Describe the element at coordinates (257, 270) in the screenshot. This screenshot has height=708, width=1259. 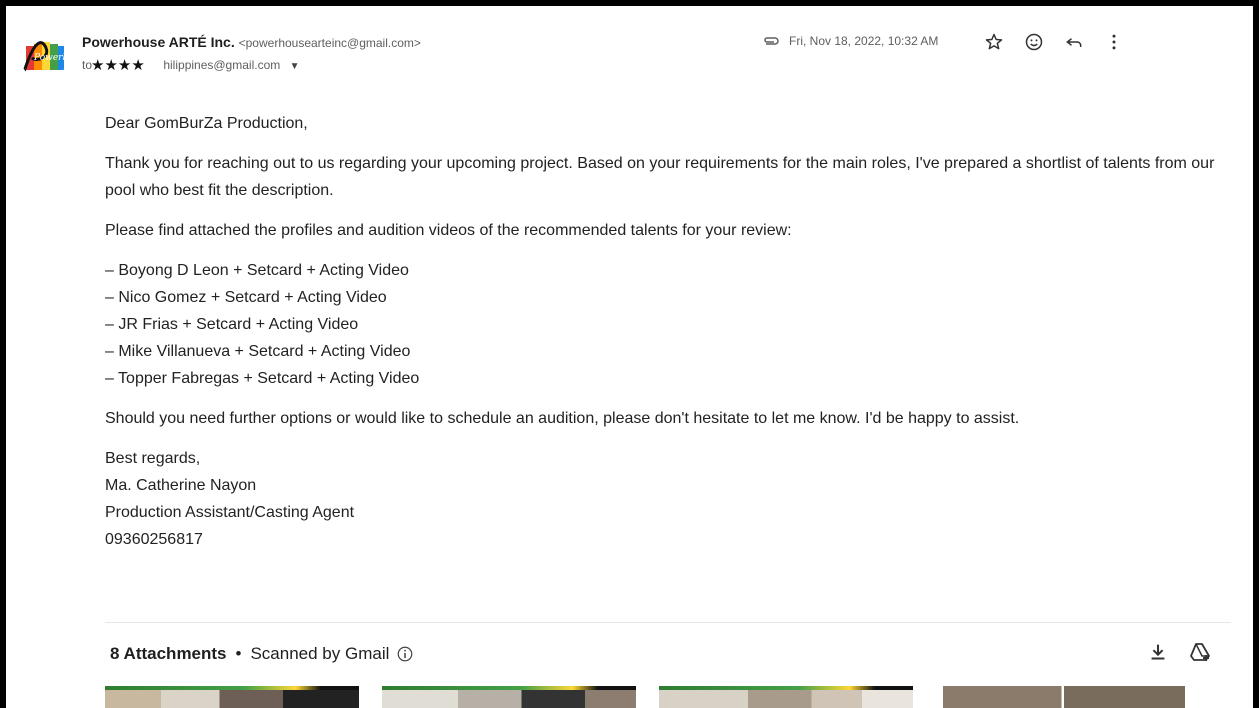
I see `list-item: – Boyong D Leon + Setcard + Acting Video` at that location.